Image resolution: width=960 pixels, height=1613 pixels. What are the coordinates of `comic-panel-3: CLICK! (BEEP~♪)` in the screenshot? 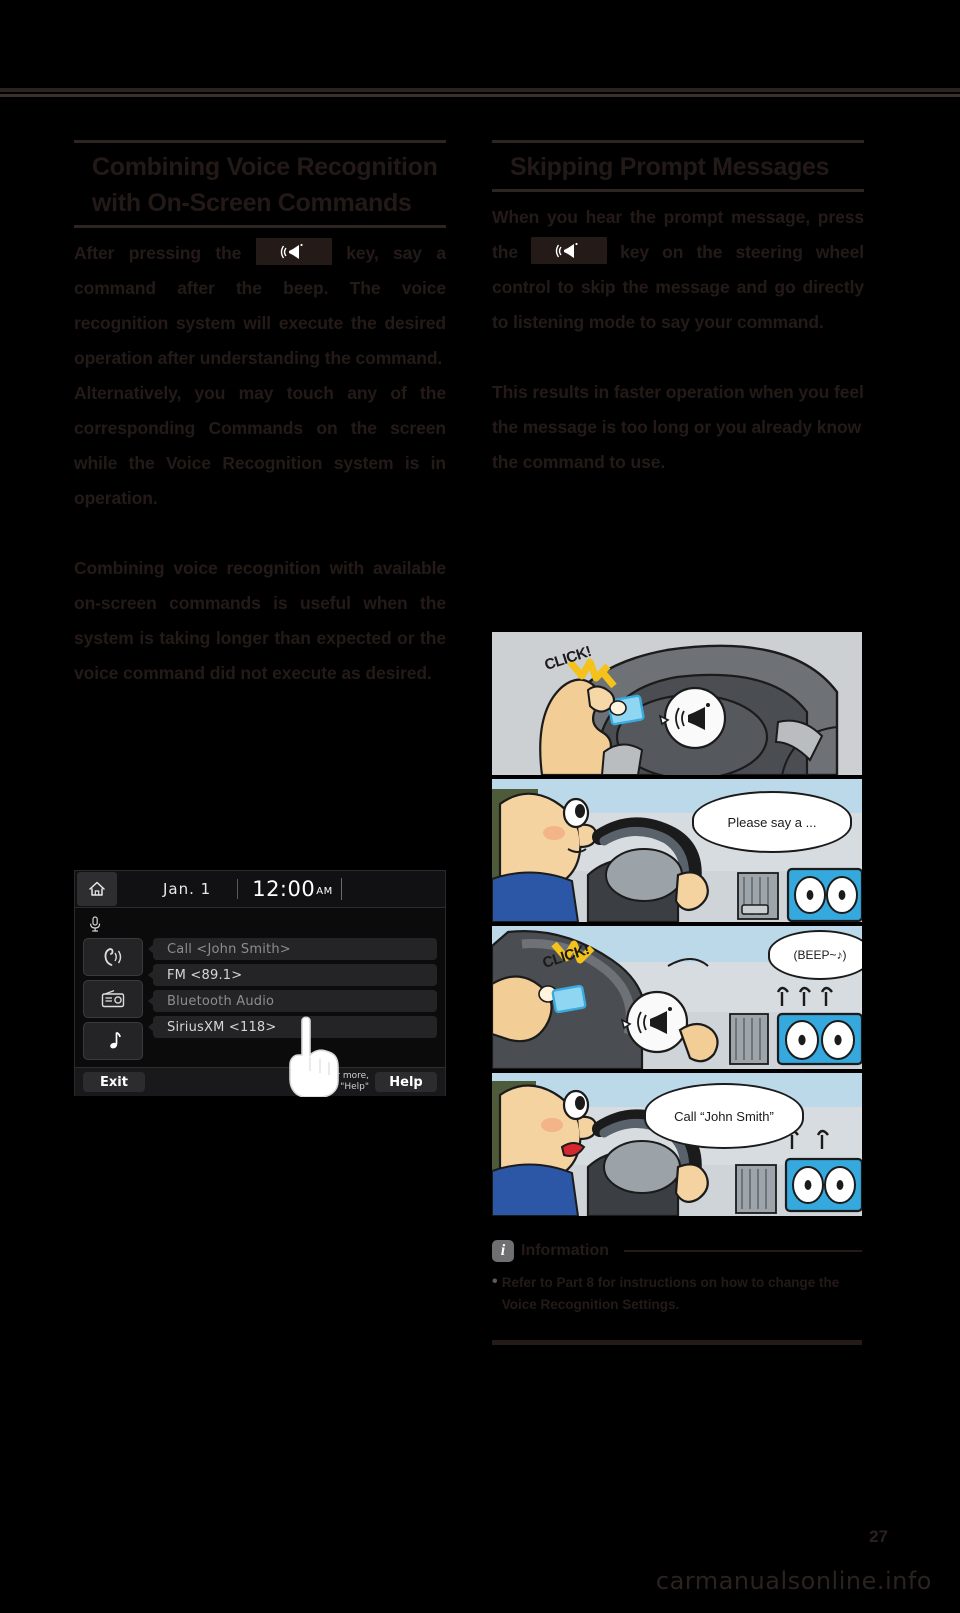 It's located at (677, 999).